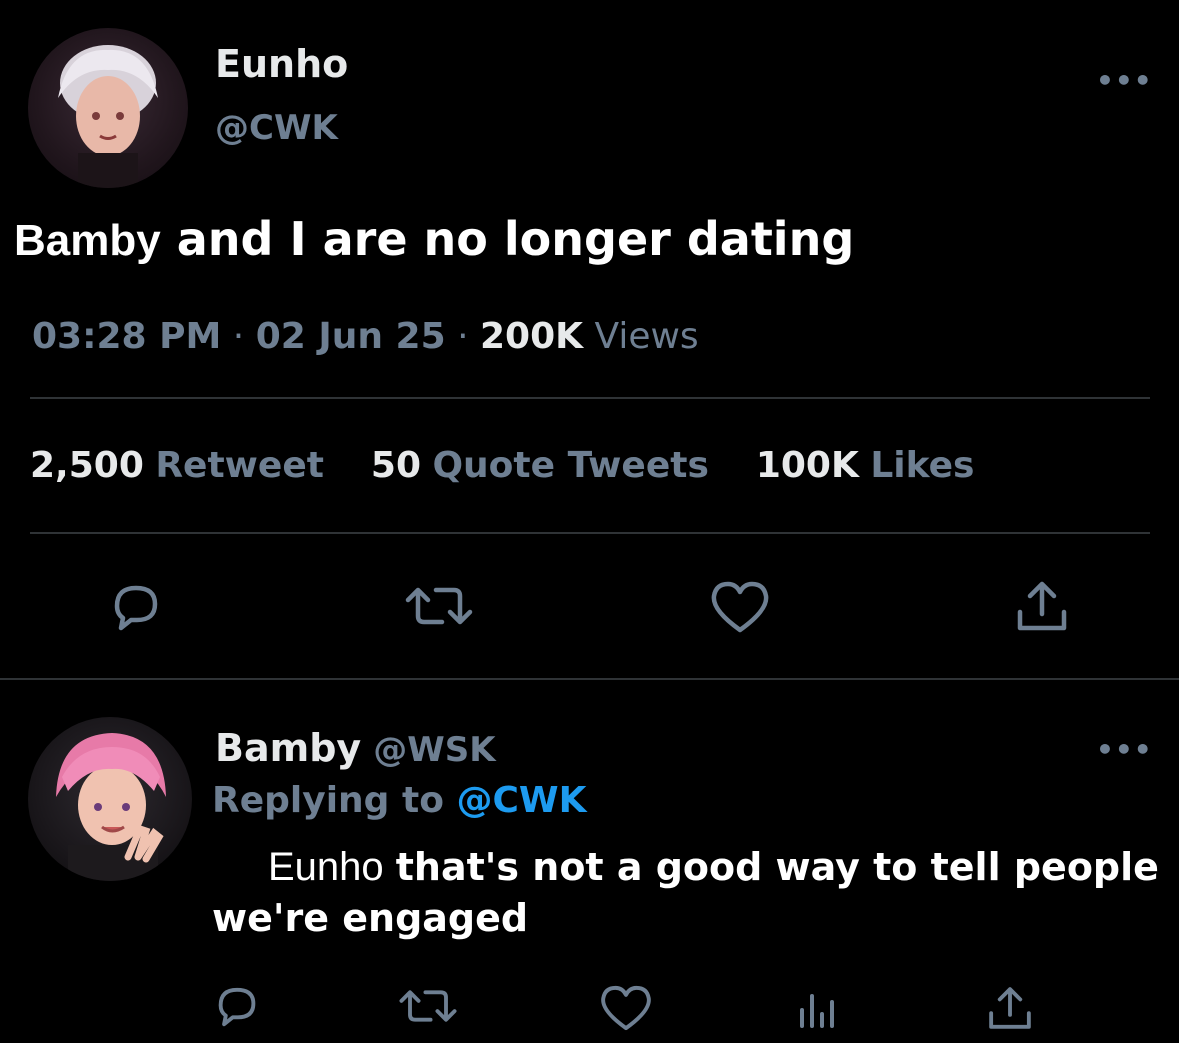 The image size is (1179, 1043). What do you see at coordinates (239, 465) in the screenshot?
I see `retweets-label: Retweet` at bounding box center [239, 465].